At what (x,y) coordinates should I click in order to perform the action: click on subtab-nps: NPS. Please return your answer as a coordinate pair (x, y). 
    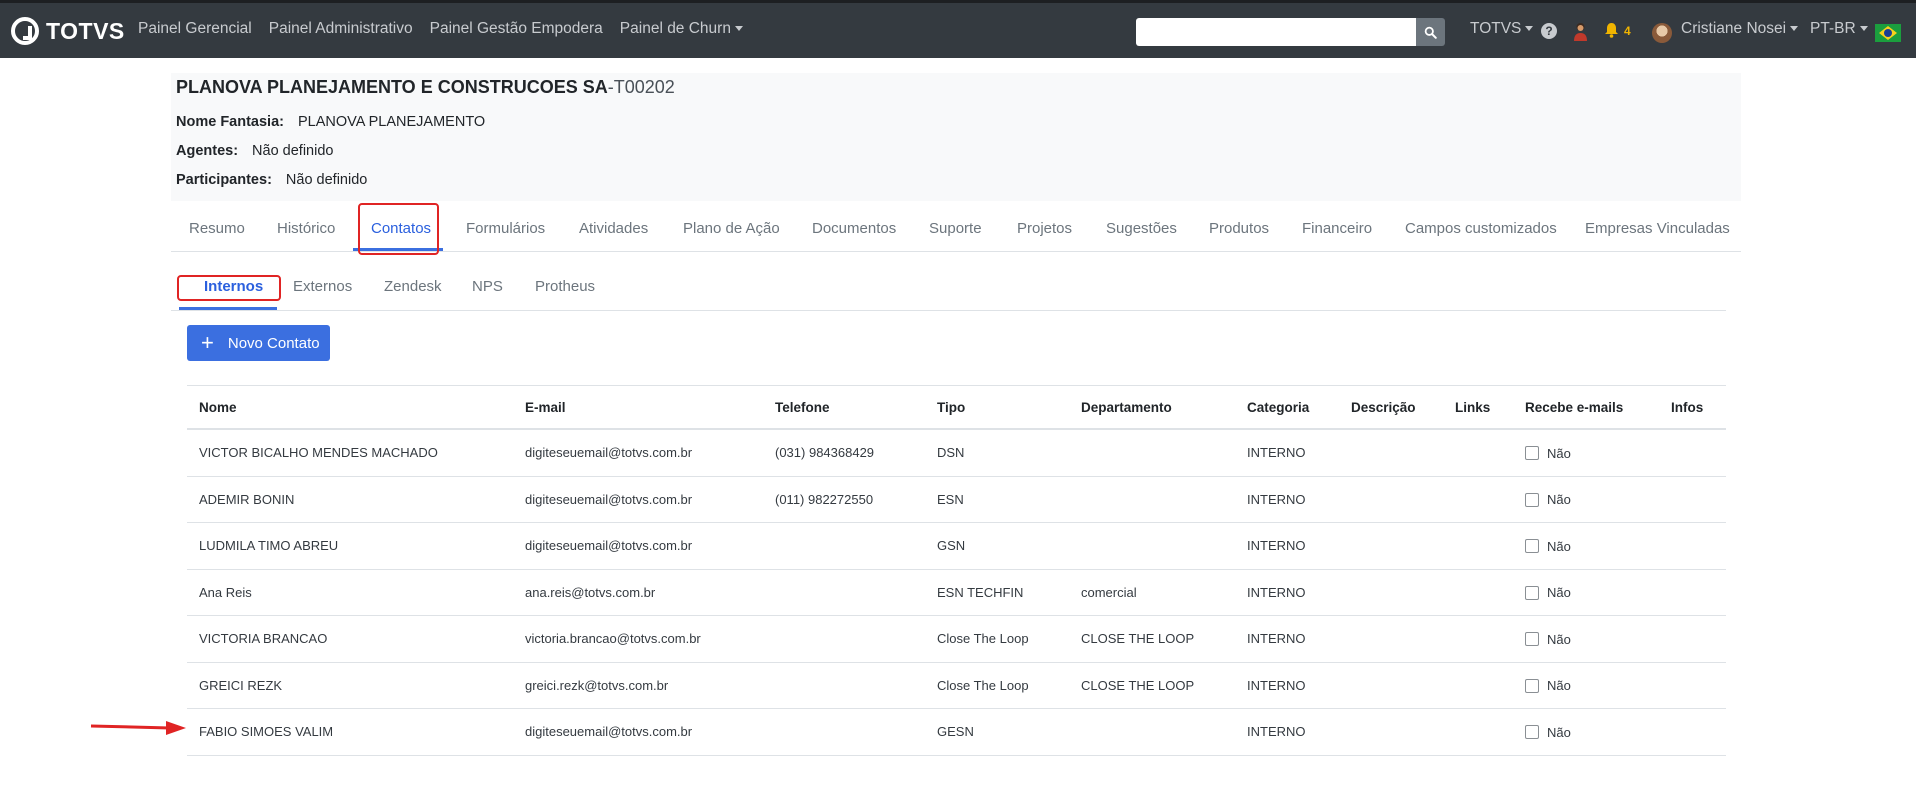
    Looking at the image, I should click on (487, 286).